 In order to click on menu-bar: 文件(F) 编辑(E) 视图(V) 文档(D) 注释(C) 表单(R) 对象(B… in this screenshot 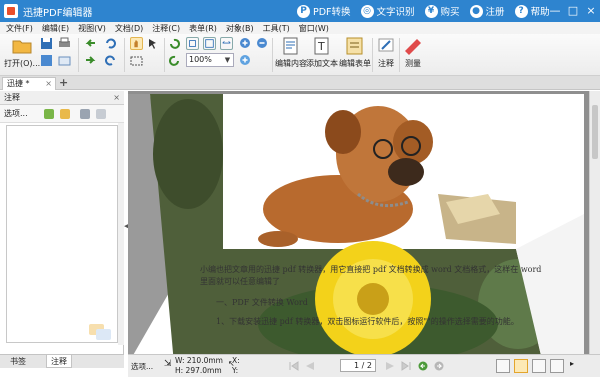, I will do `click(300, 28)`.